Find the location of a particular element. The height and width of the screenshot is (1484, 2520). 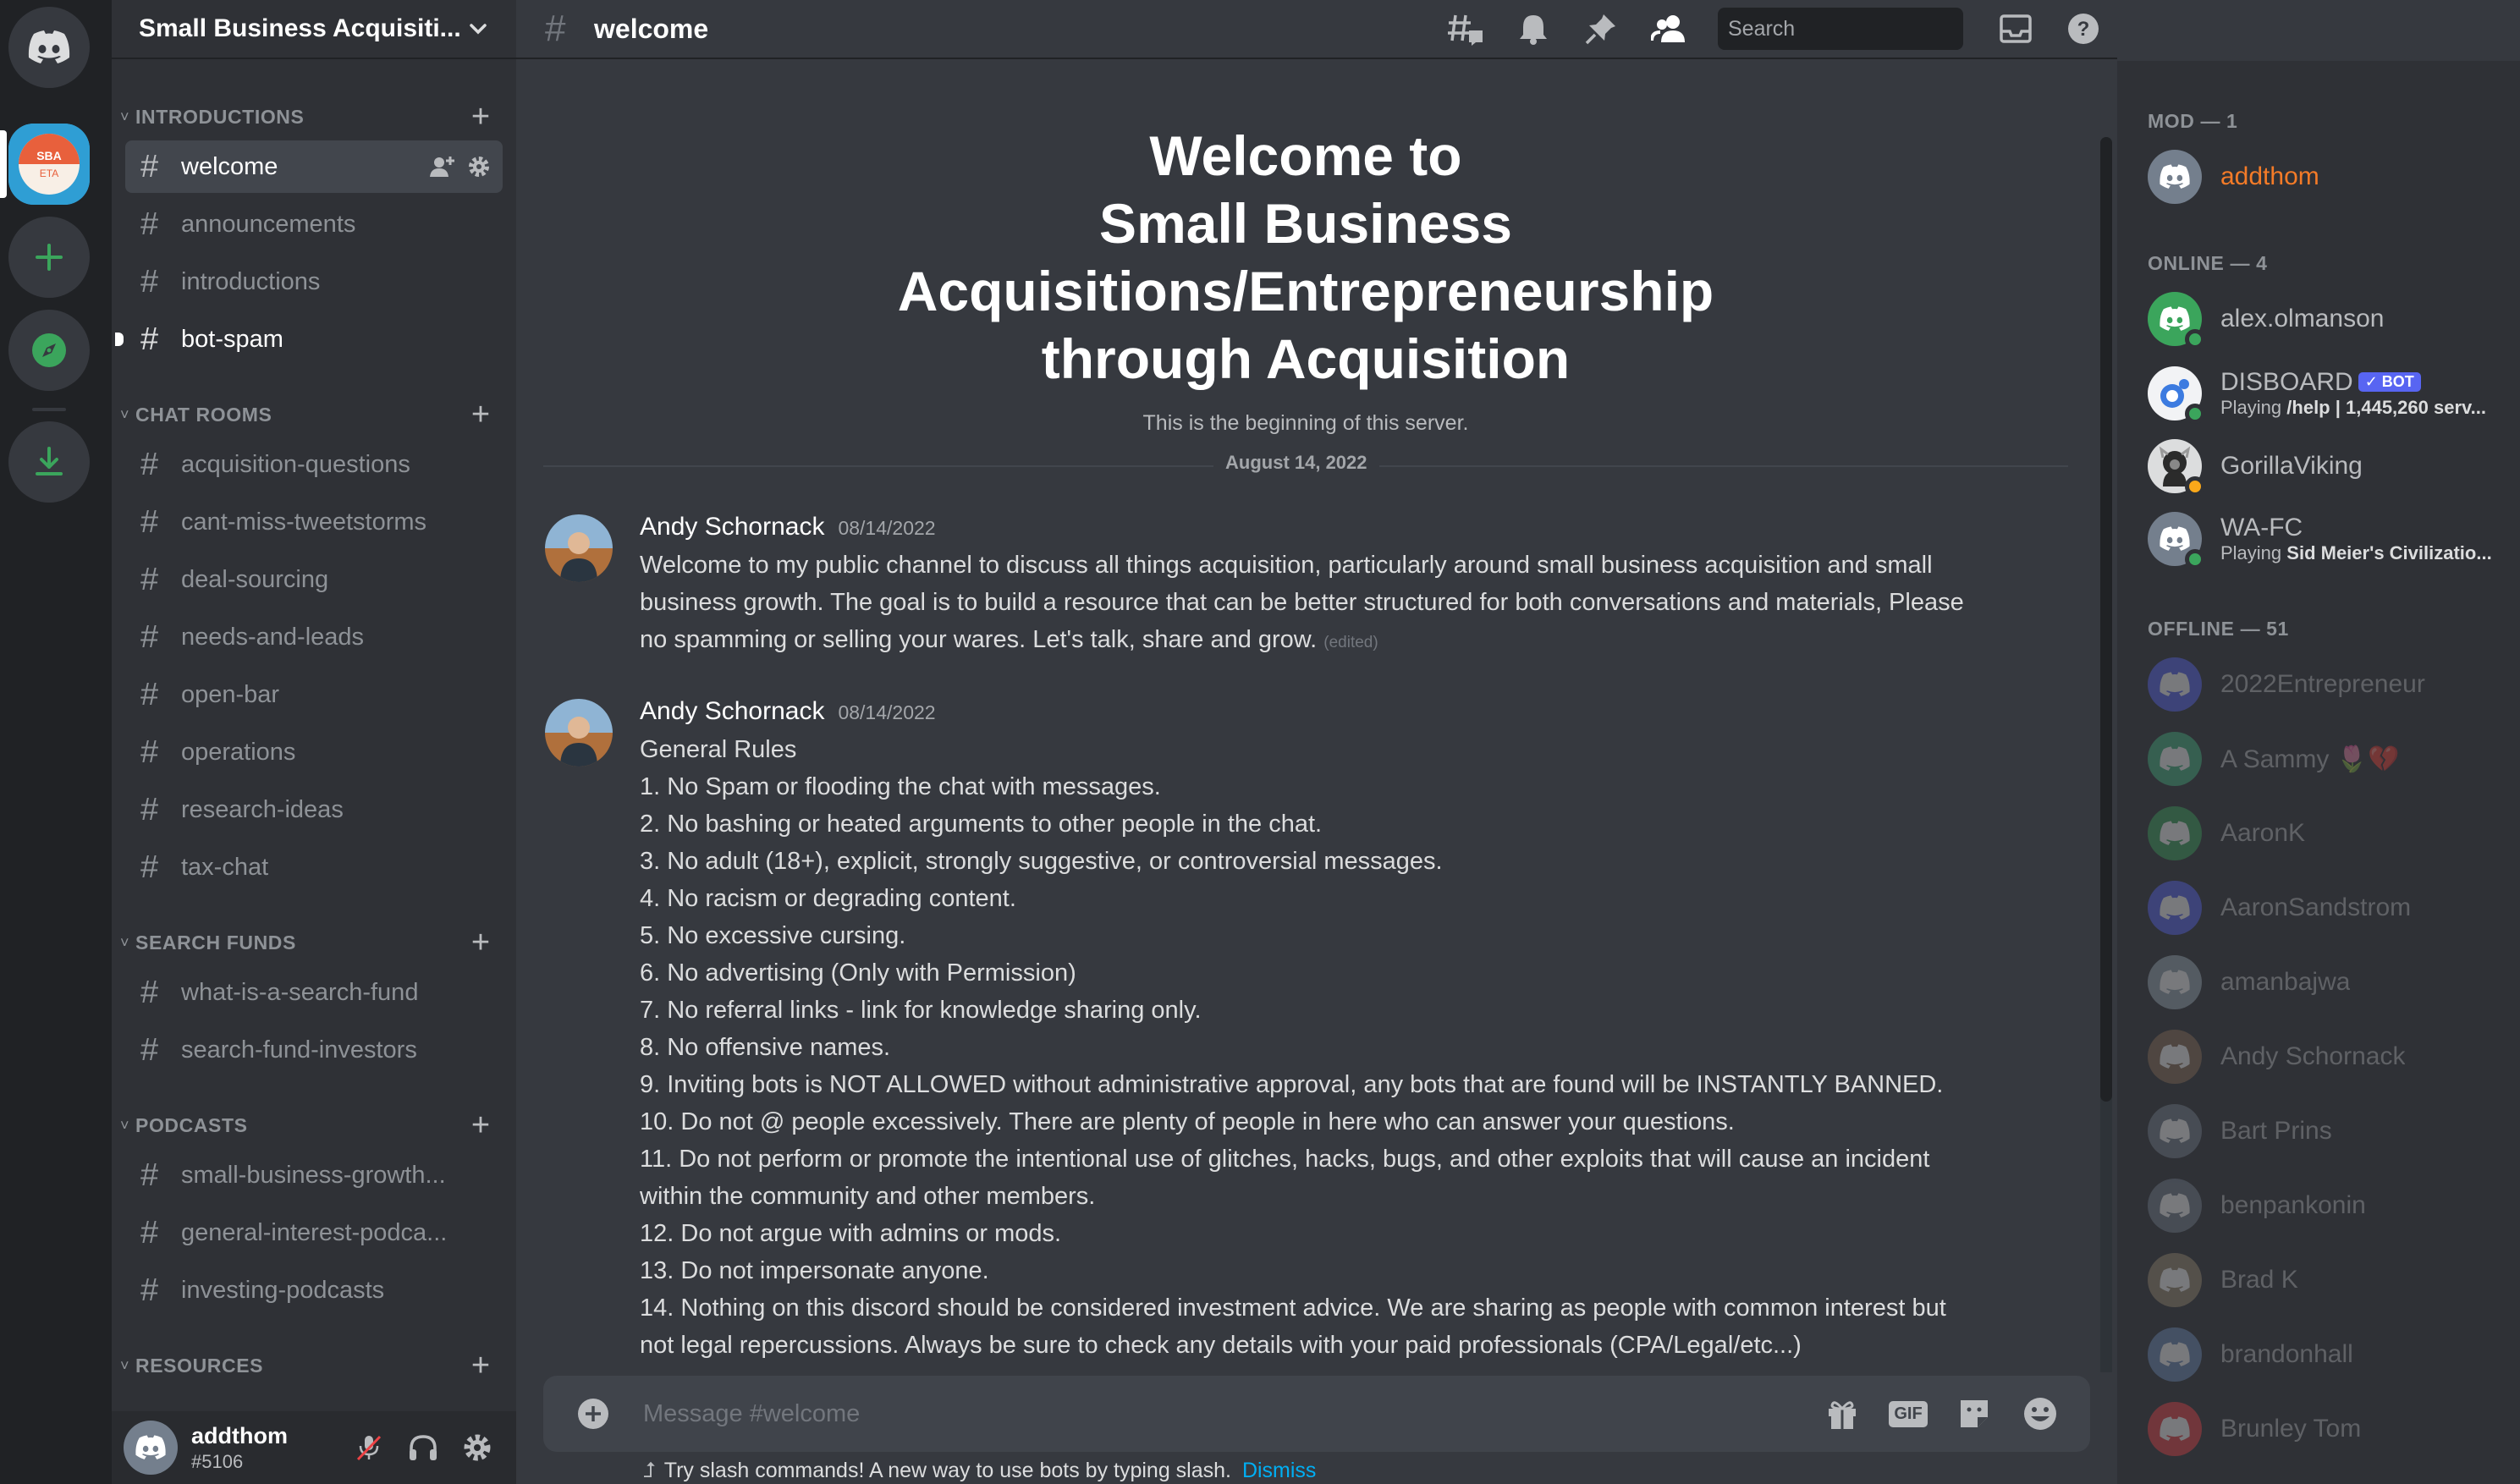

threads-button is located at coordinates (1465, 29).